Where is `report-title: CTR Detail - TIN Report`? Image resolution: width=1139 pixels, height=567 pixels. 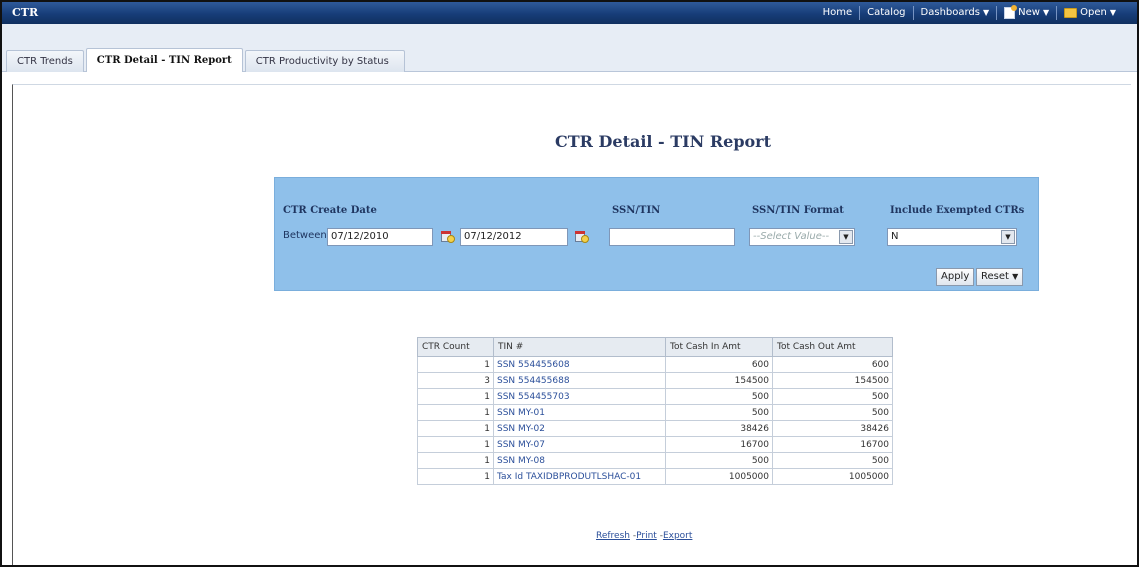 report-title: CTR Detail - TIN Report is located at coordinates (663, 141).